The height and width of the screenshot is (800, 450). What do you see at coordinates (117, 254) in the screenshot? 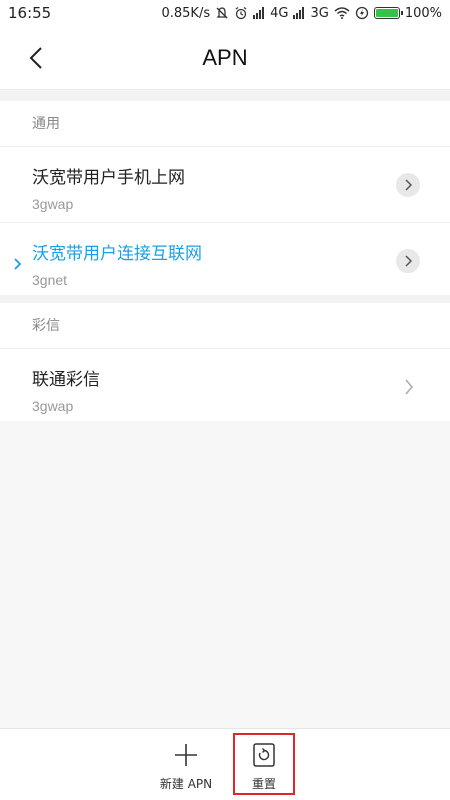
I see `apn-item-title: 沃宽带用户连接互联网` at bounding box center [117, 254].